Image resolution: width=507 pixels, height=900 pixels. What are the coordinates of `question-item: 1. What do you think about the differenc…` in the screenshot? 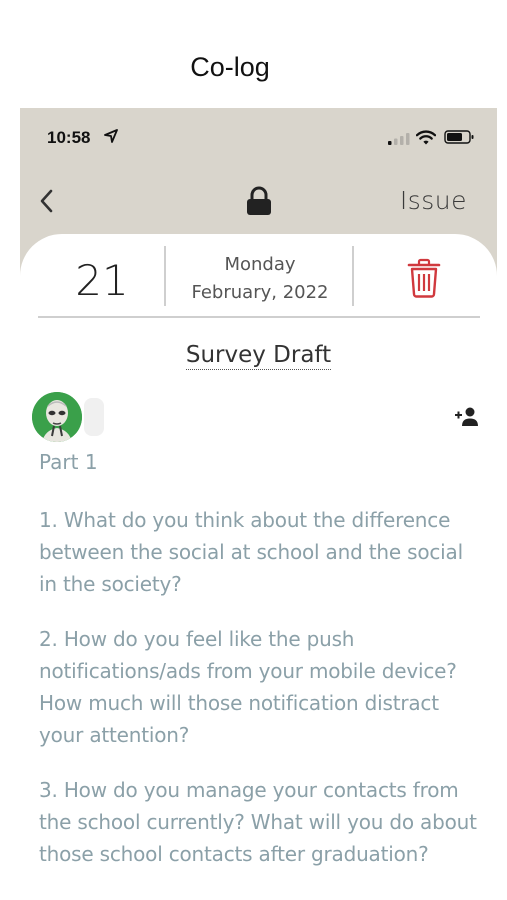 It's located at (259, 552).